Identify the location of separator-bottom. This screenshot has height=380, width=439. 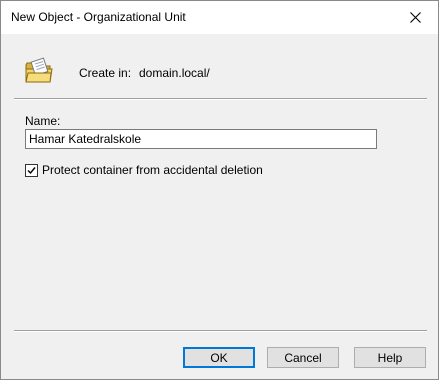
(220, 331).